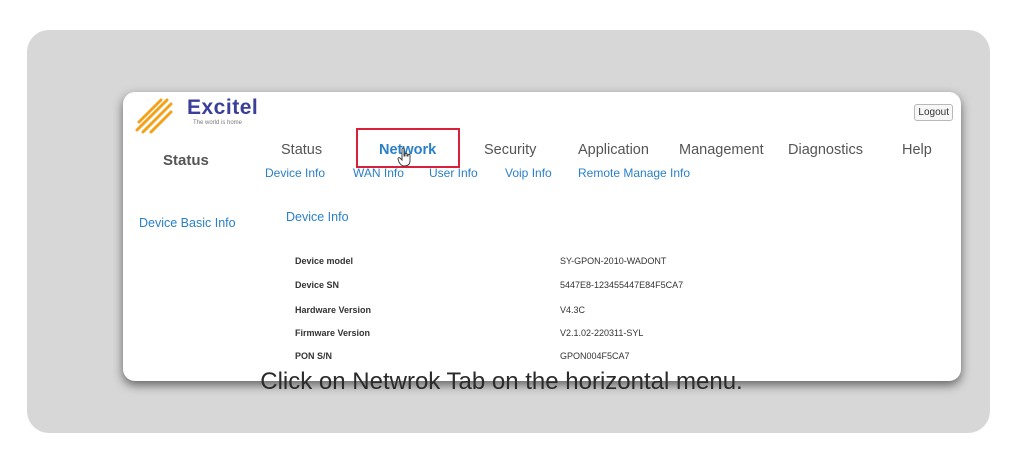 The image size is (1024, 461). What do you see at coordinates (404, 157) in the screenshot?
I see `hand-cursor-icon` at bounding box center [404, 157].